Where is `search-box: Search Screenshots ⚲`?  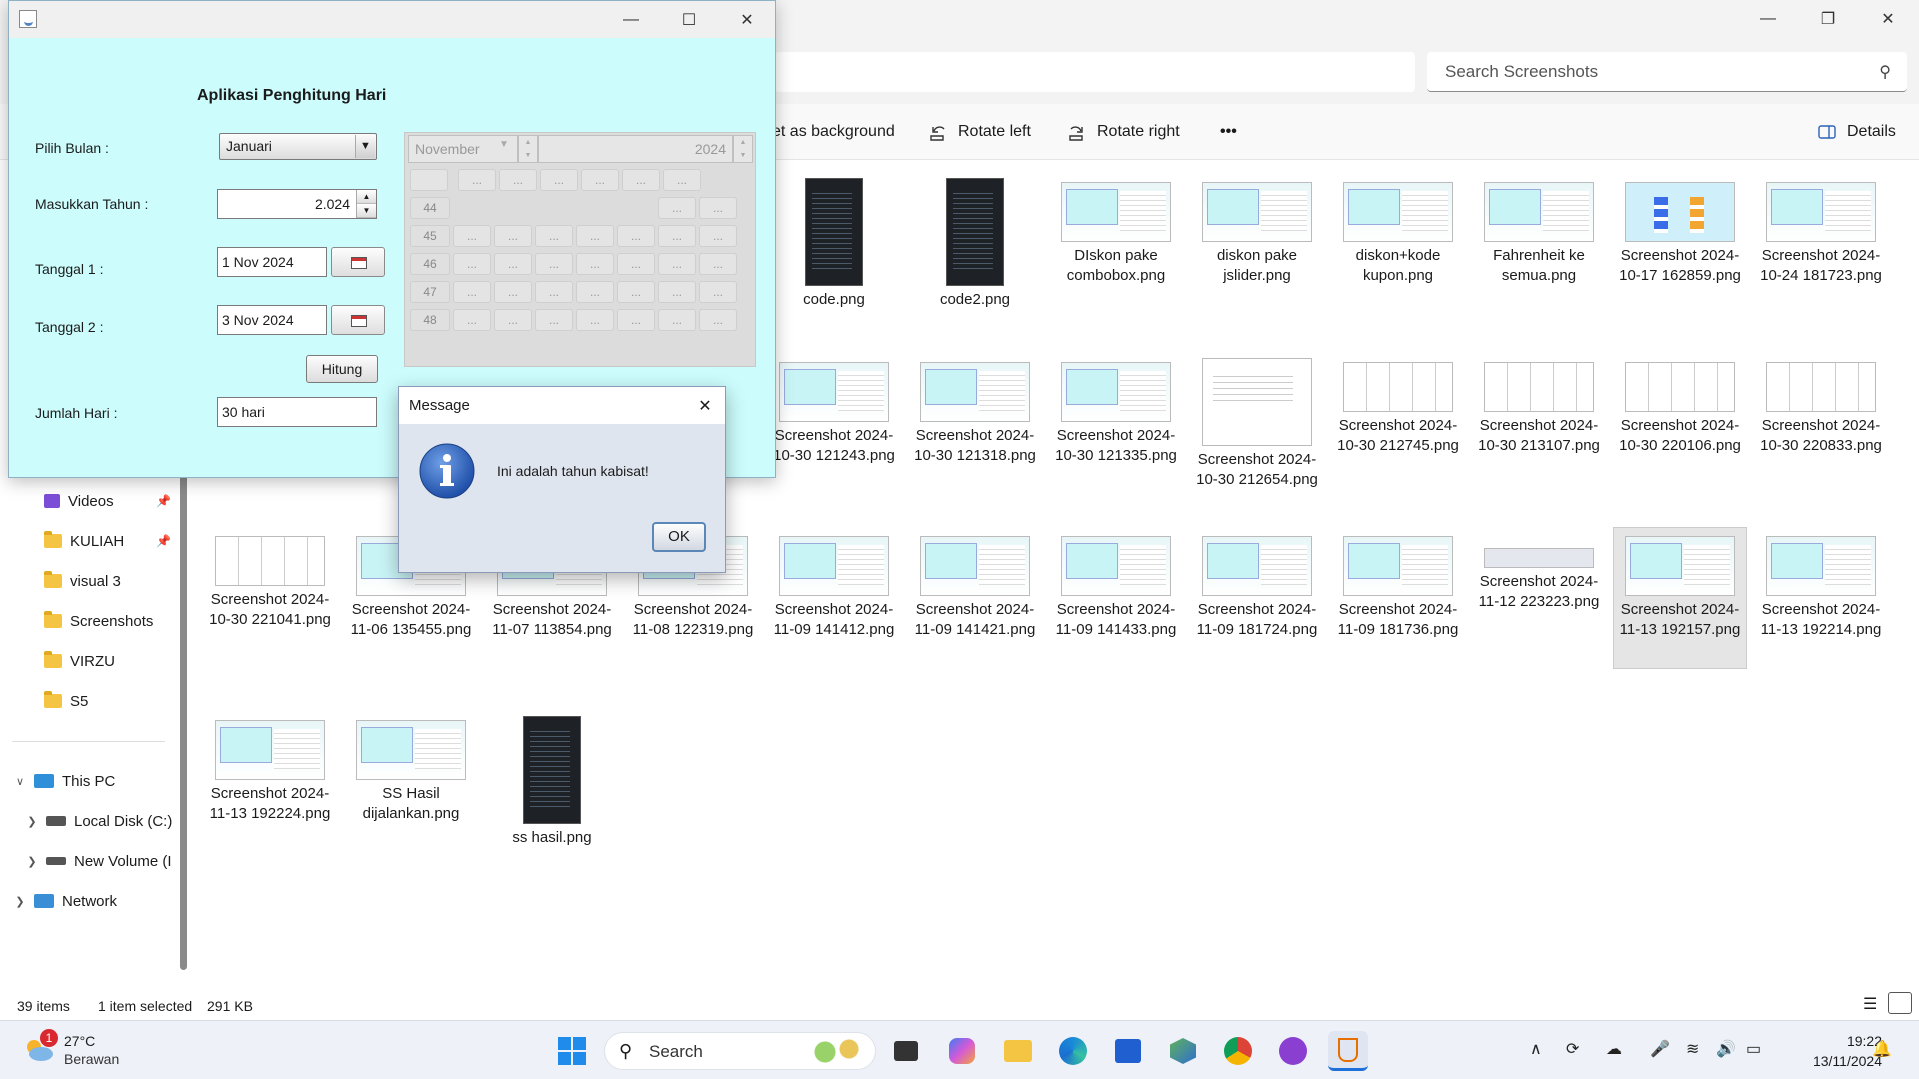
search-box: Search Screenshots ⚲ is located at coordinates (1667, 72).